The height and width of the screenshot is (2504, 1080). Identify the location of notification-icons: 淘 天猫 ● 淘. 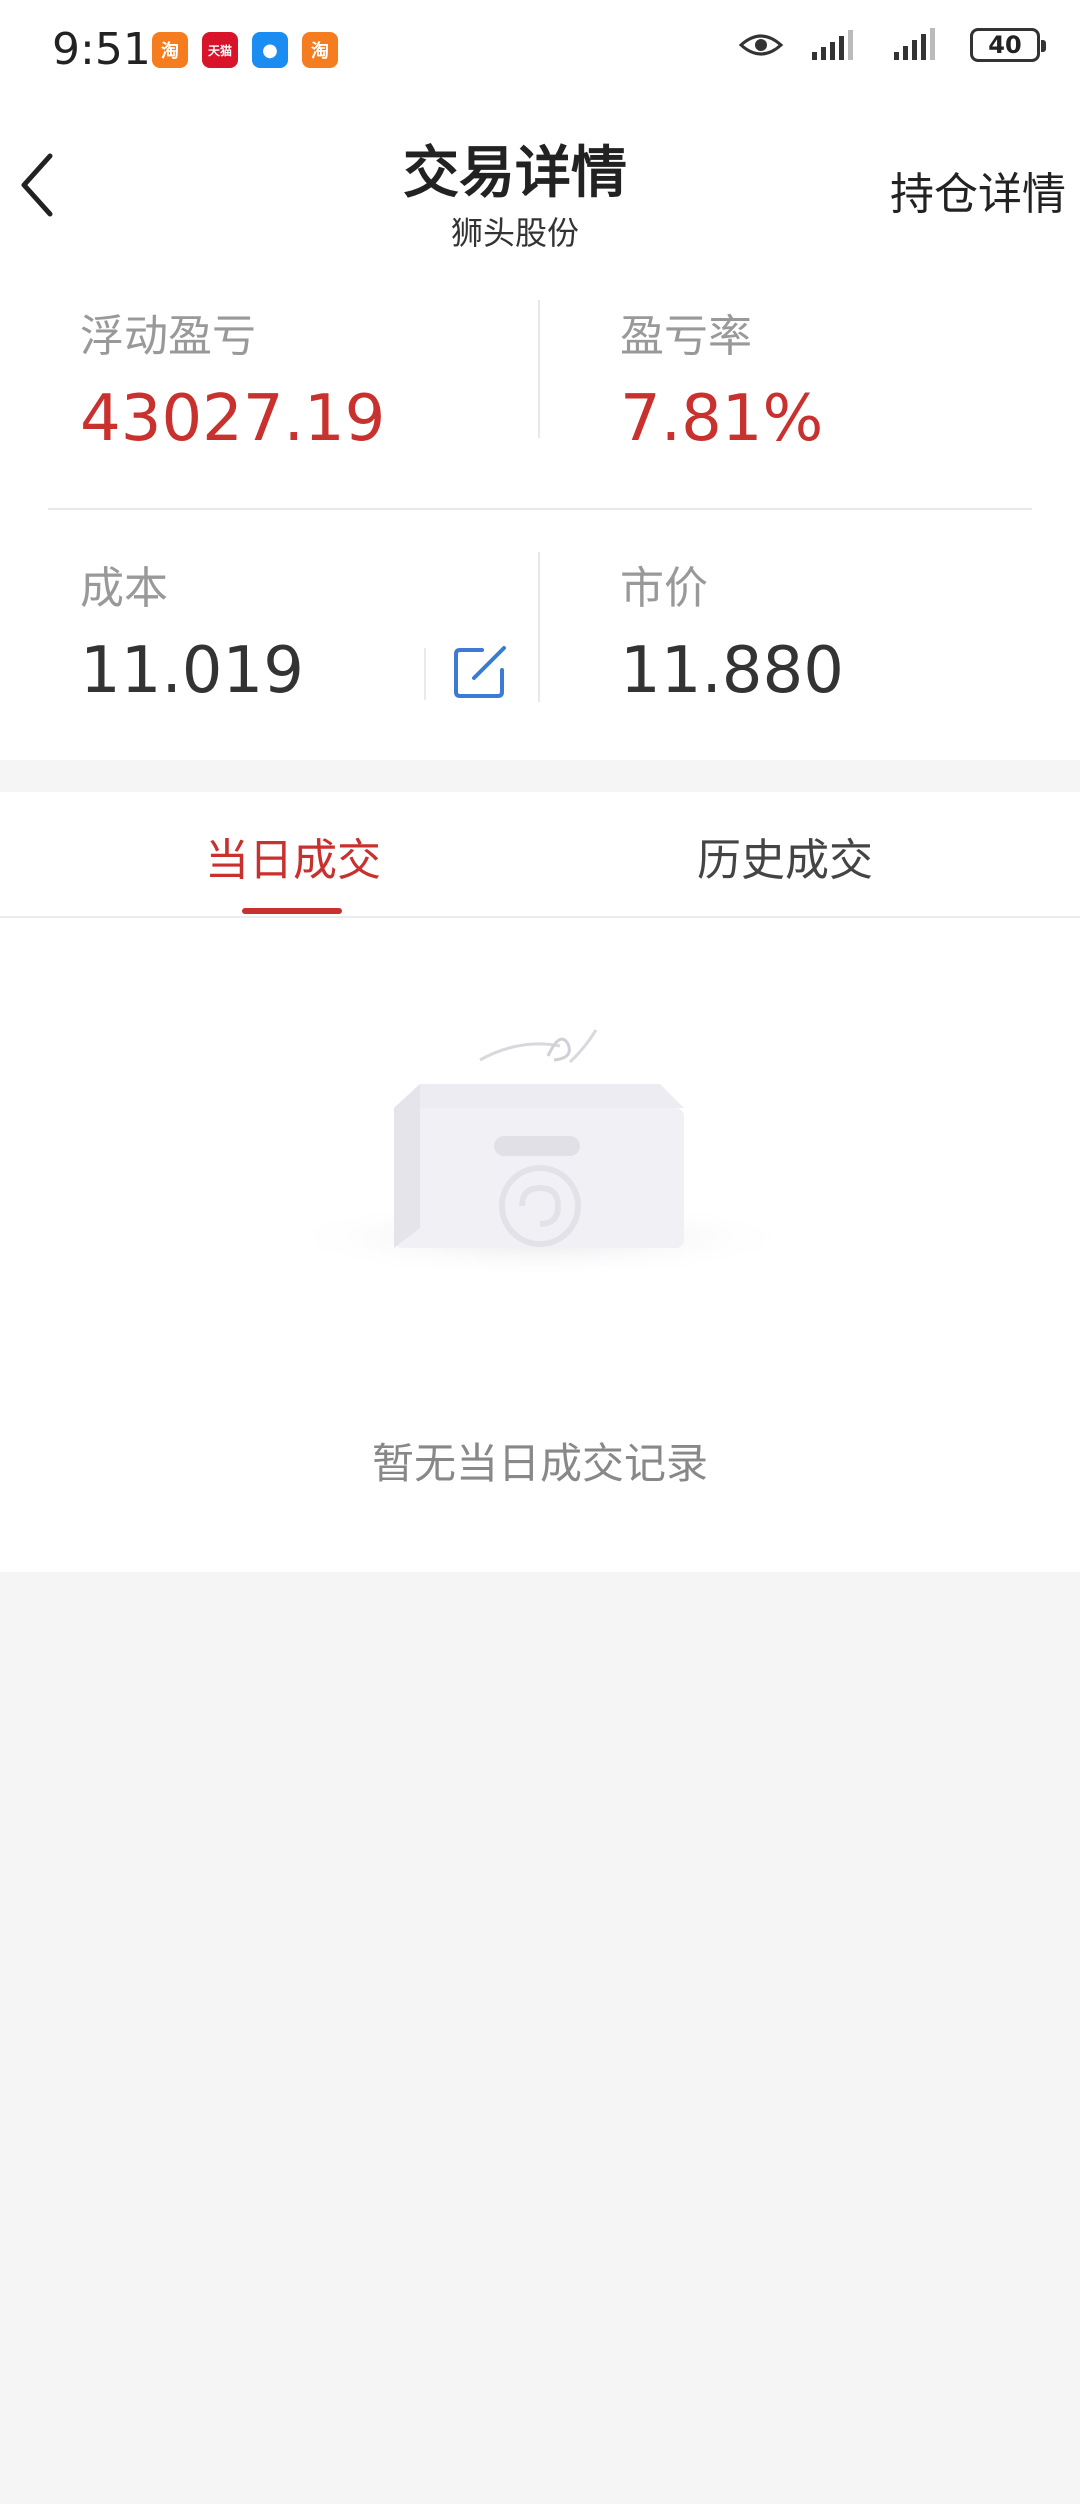
(245, 50).